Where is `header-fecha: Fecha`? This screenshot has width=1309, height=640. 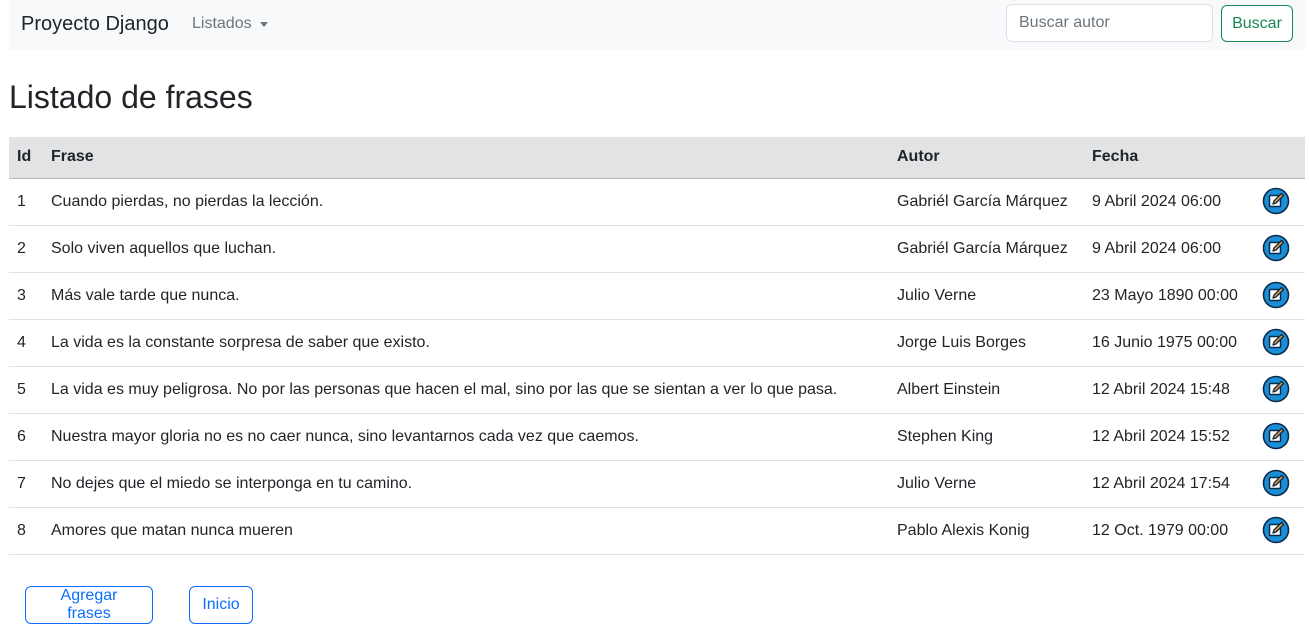 header-fecha: Fecha is located at coordinates (1169, 158).